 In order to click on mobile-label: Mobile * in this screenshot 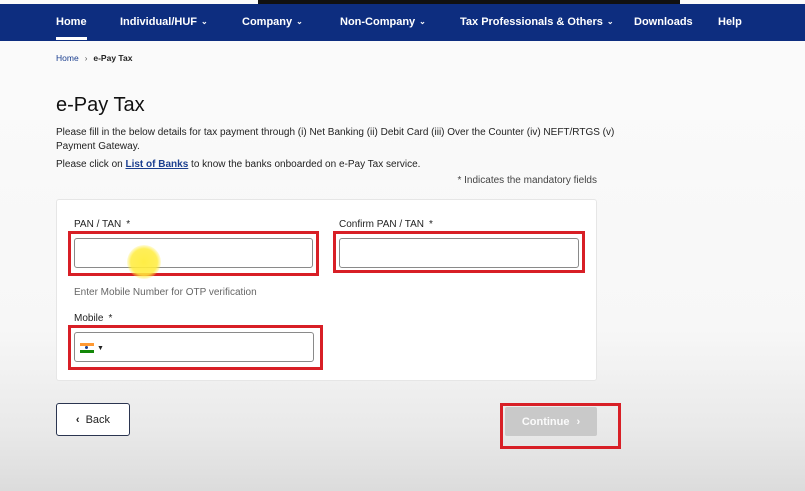, I will do `click(93, 318)`.